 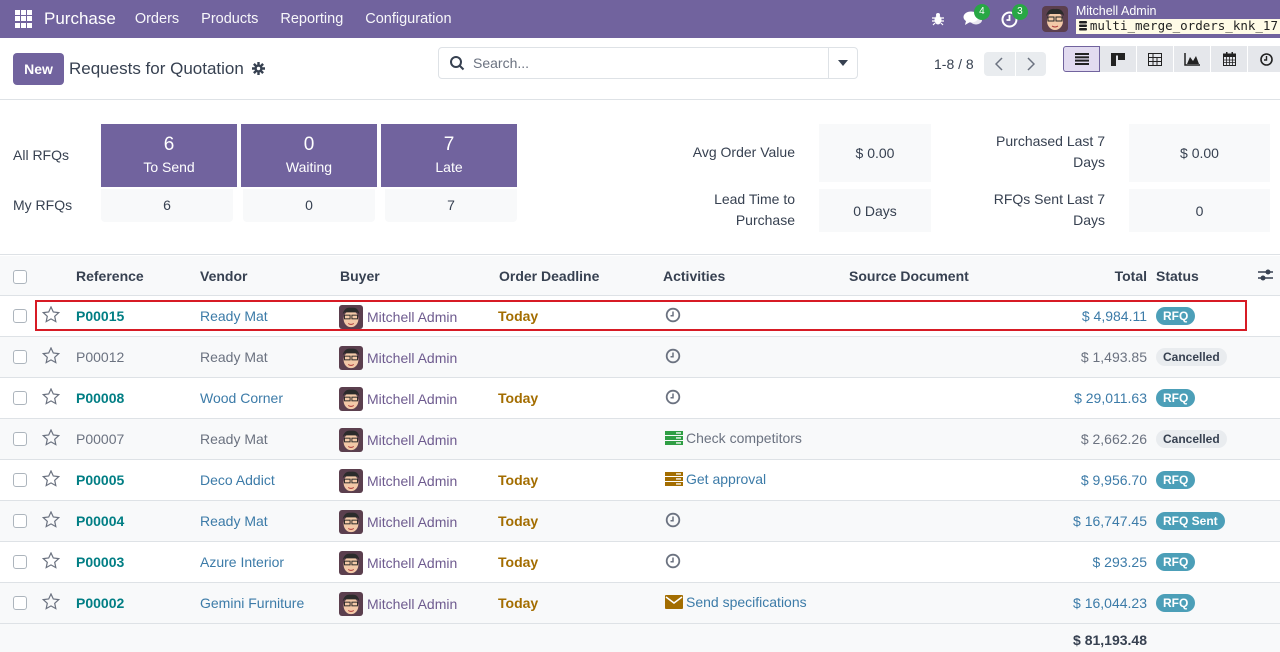 I want to click on vendor: Azure Interior, so click(x=242, y=562).